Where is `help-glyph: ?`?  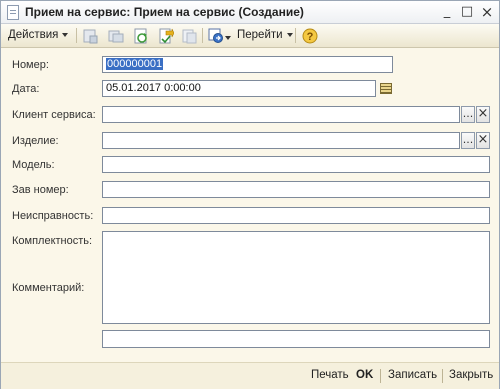 help-glyph: ? is located at coordinates (310, 37).